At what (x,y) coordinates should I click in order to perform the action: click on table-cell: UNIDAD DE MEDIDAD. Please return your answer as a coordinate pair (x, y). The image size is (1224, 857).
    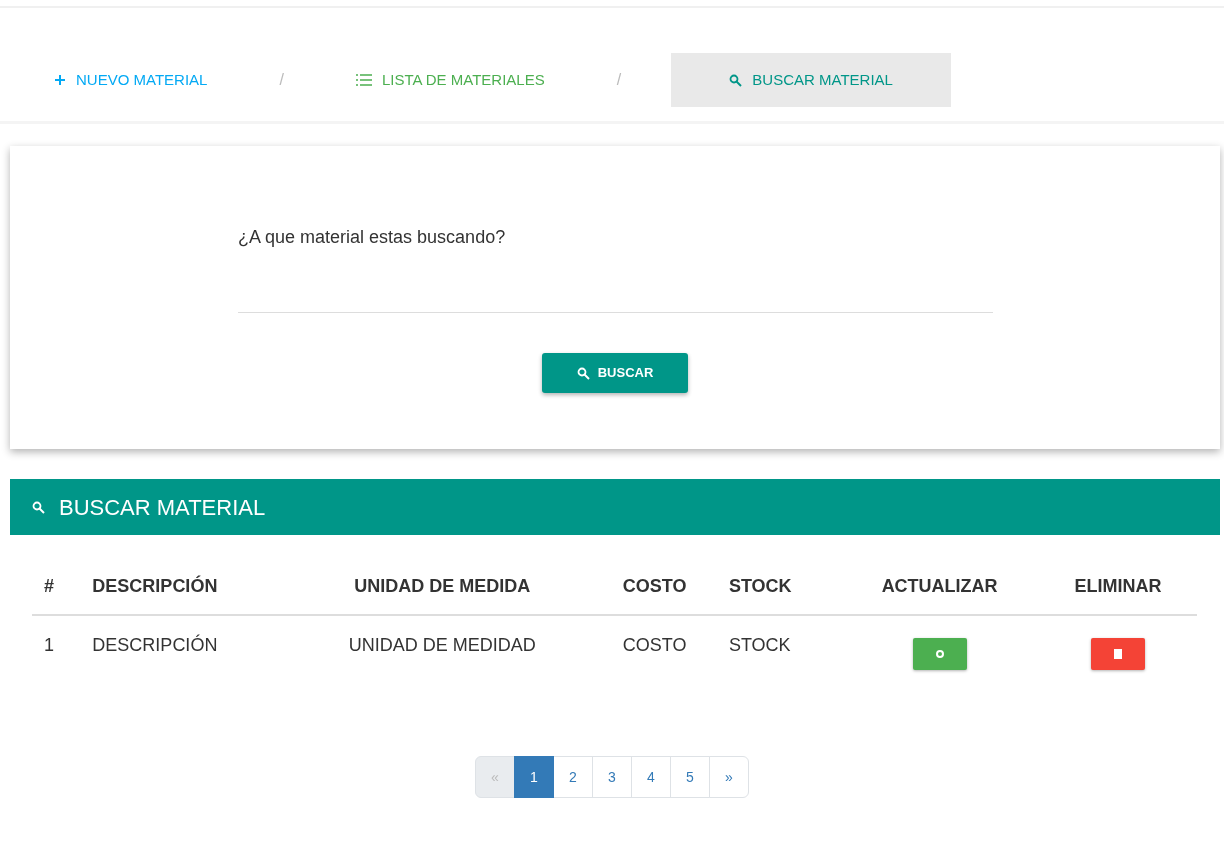
    Looking at the image, I should click on (442, 645).